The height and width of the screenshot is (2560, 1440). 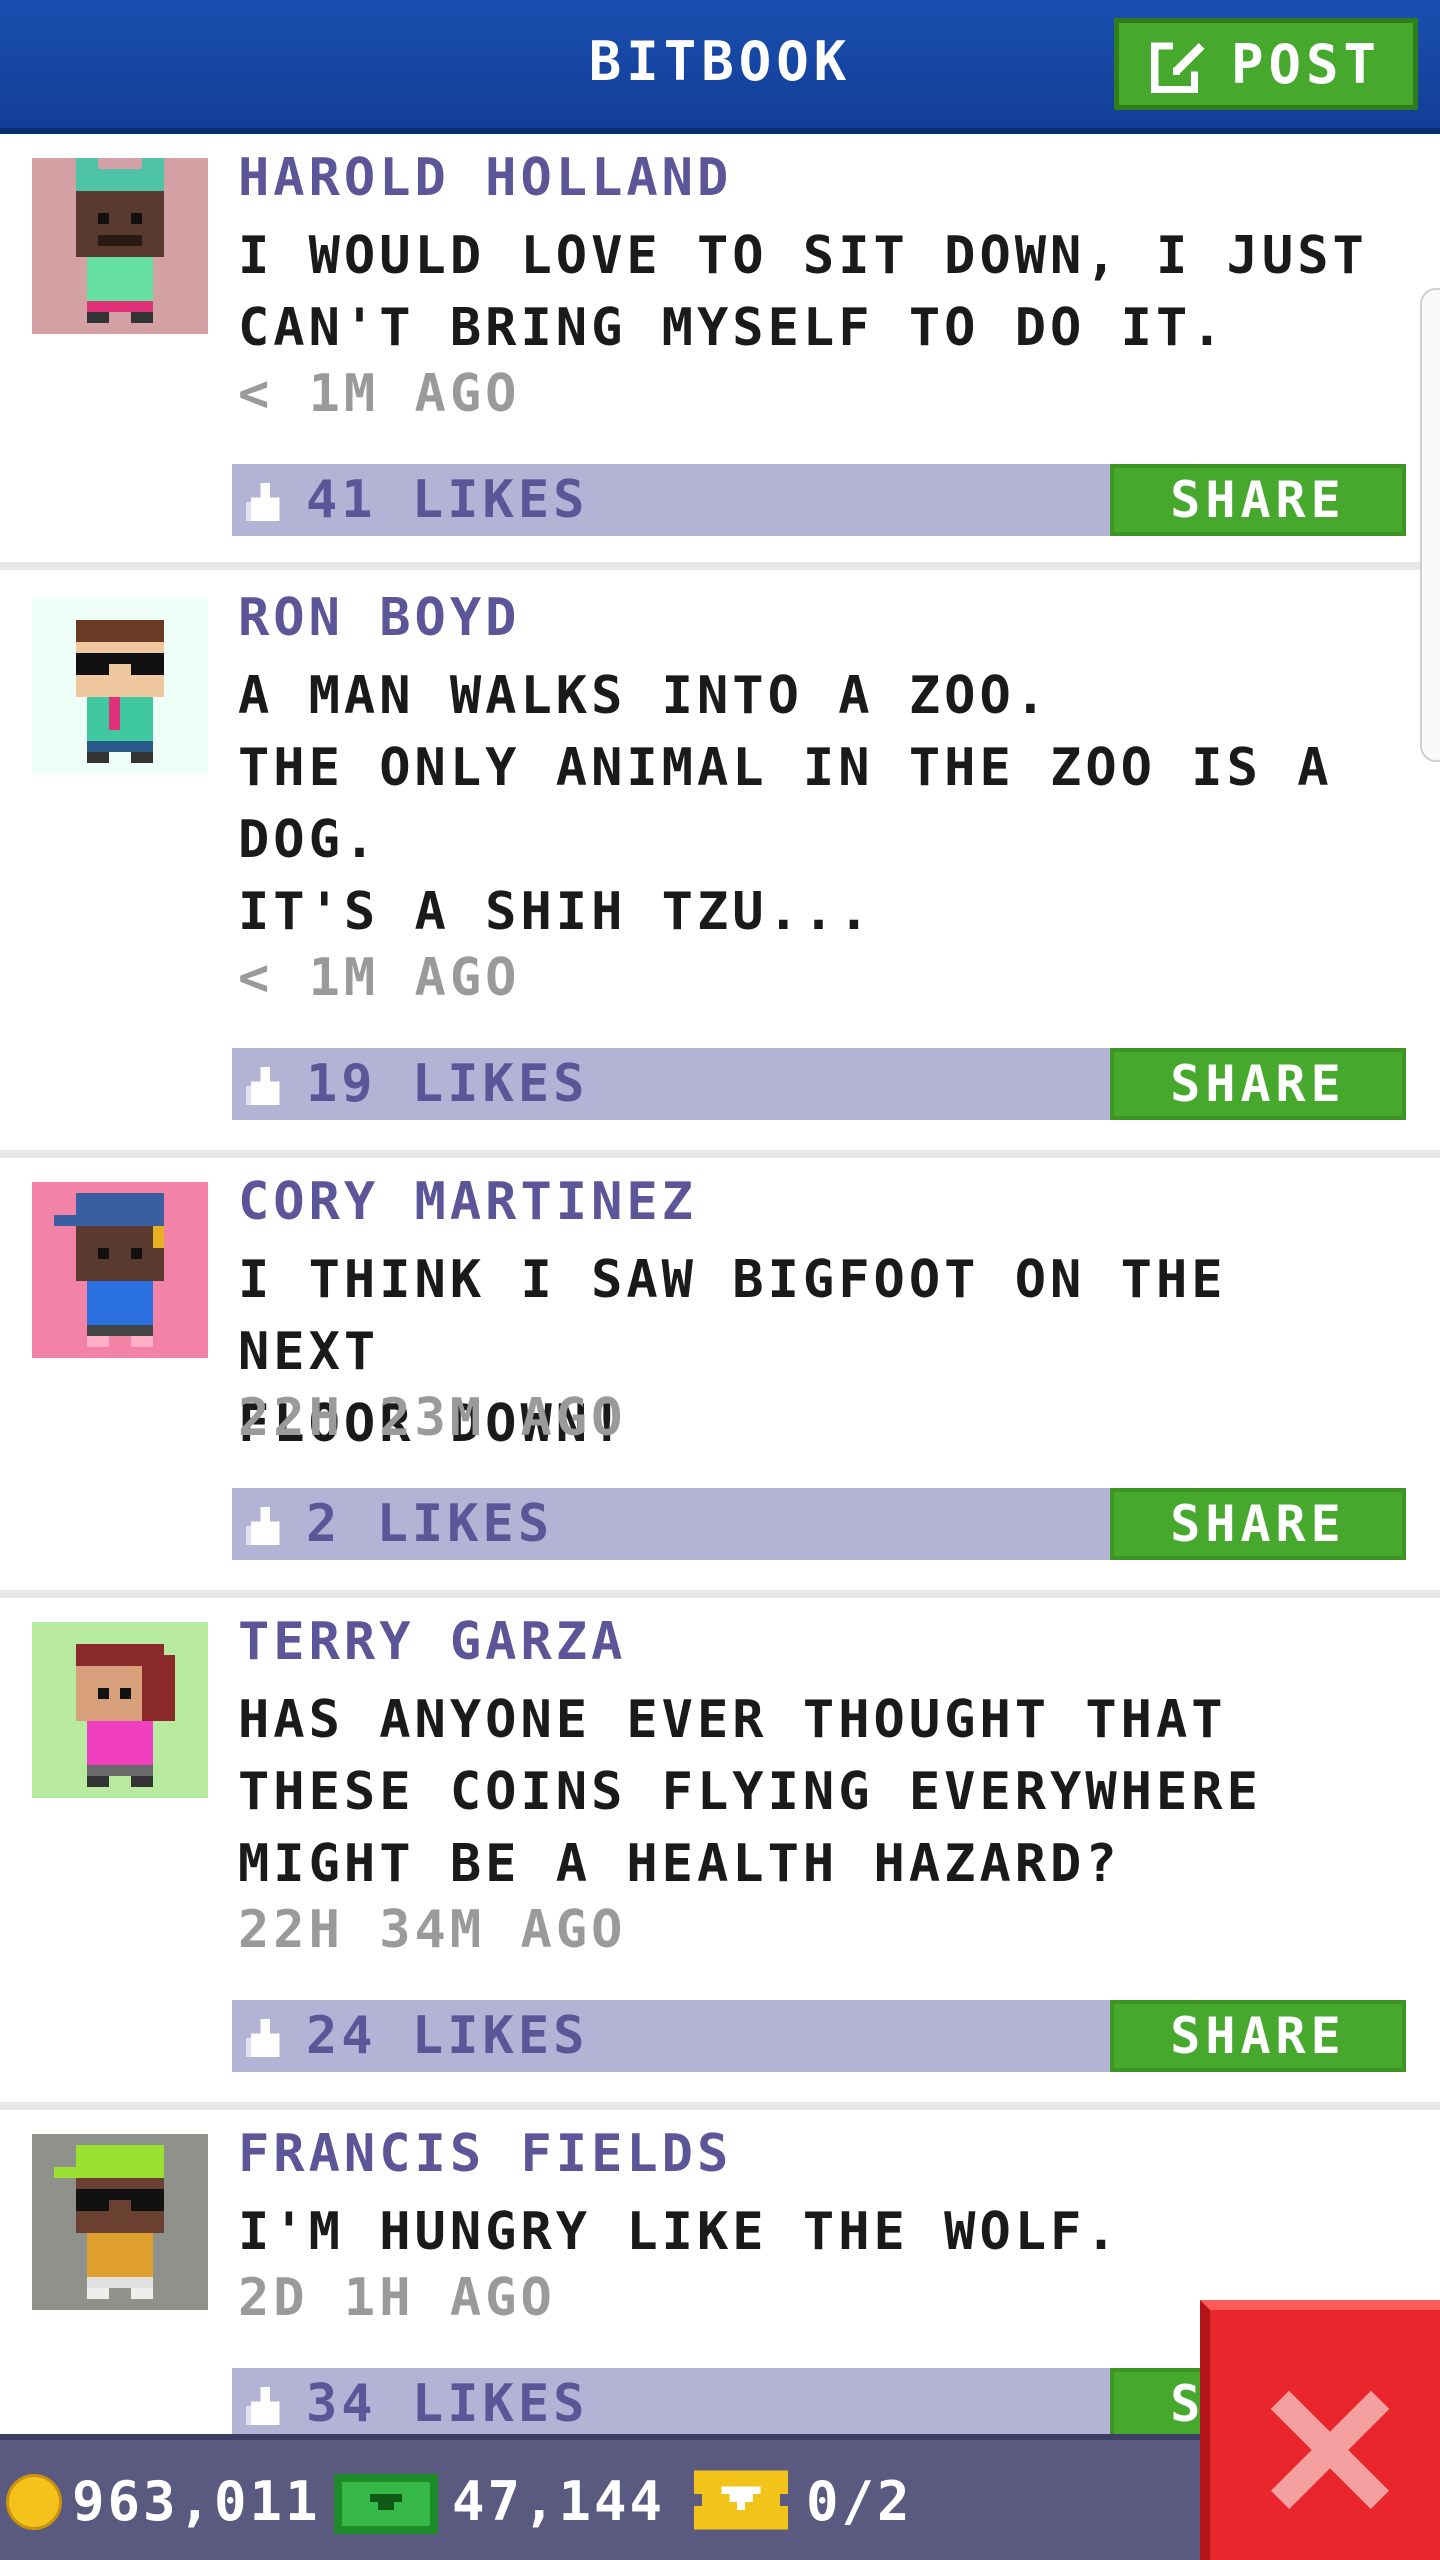 I want to click on post-button-label: POST, so click(x=1306, y=64).